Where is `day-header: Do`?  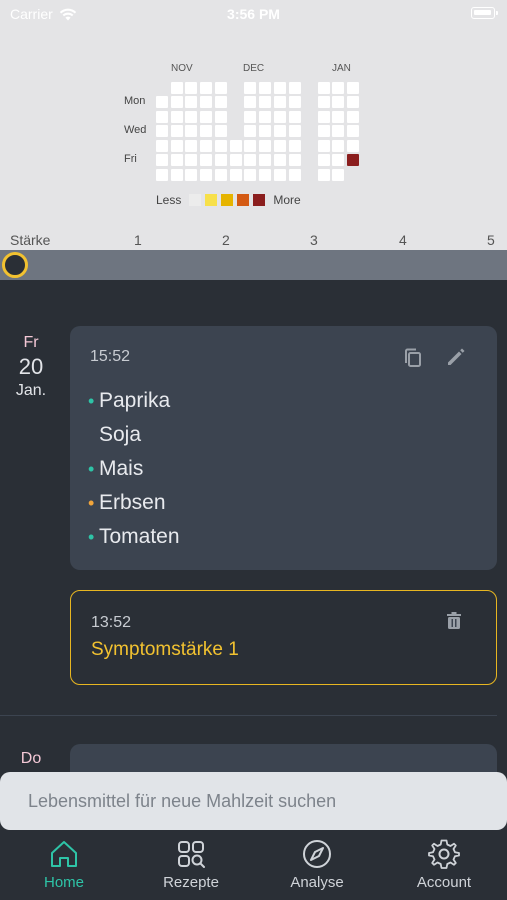 day-header: Do is located at coordinates (31, 759).